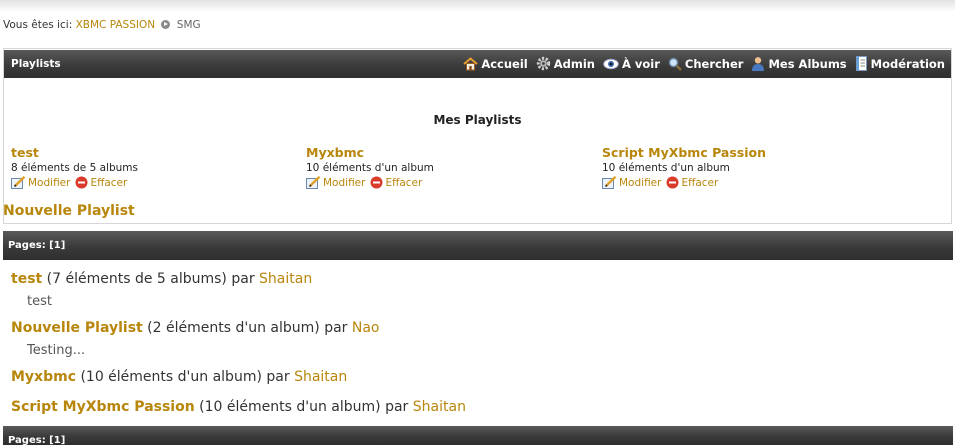 This screenshot has height=446, width=955. I want to click on playlist-name-link: Myxbmc, so click(43, 377).